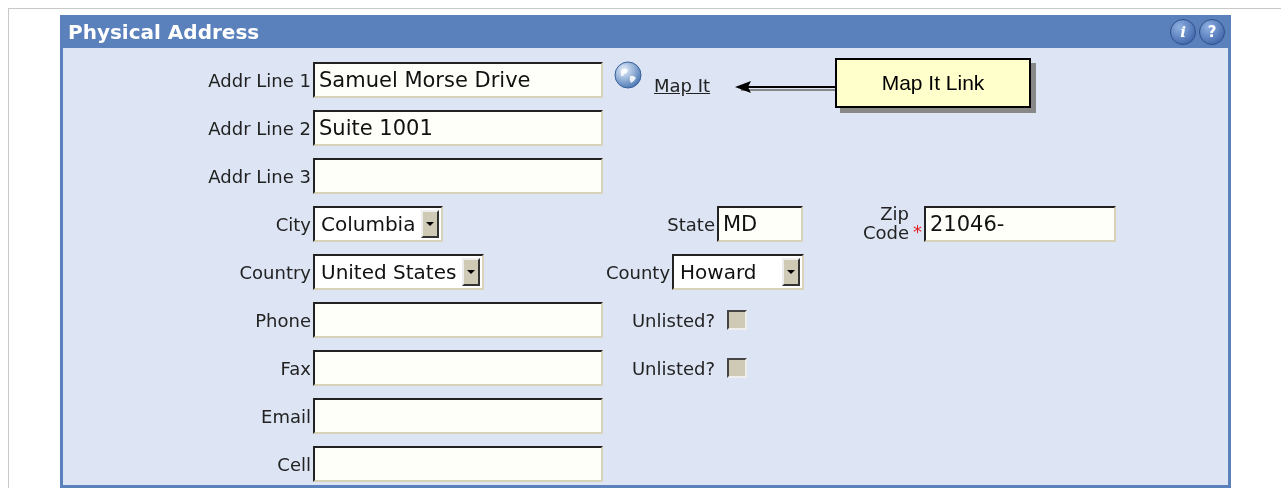 This screenshot has width=1281, height=489. Describe the element at coordinates (378, 224) in the screenshot. I see `dropdown: Columbia` at that location.